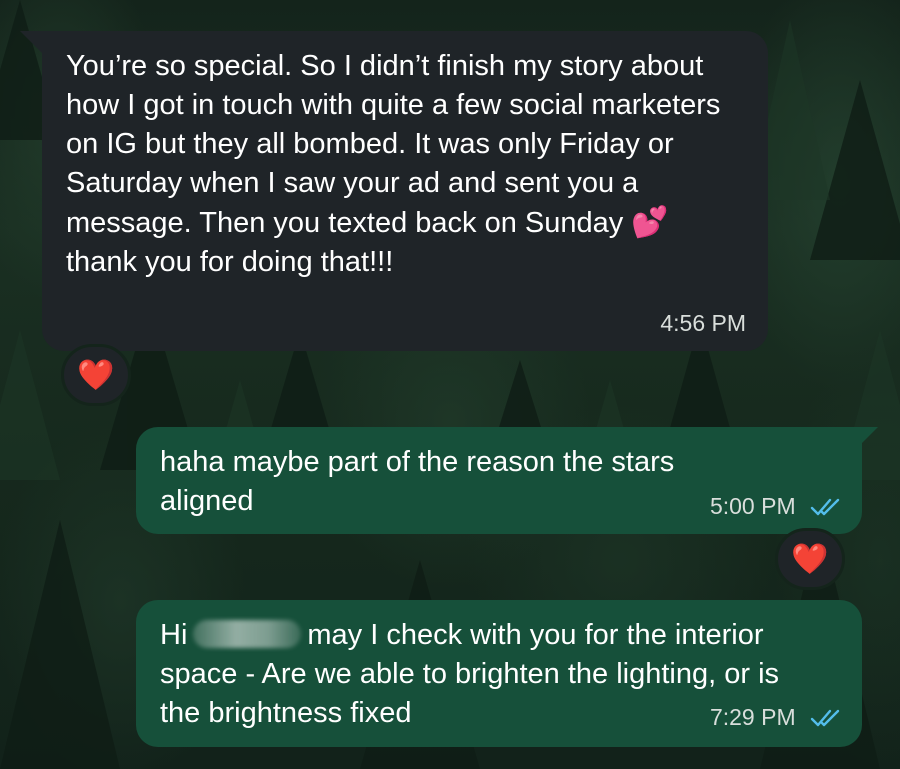  Describe the element at coordinates (650, 222) in the screenshot. I see `two-hearts-emoji: 💕` at that location.